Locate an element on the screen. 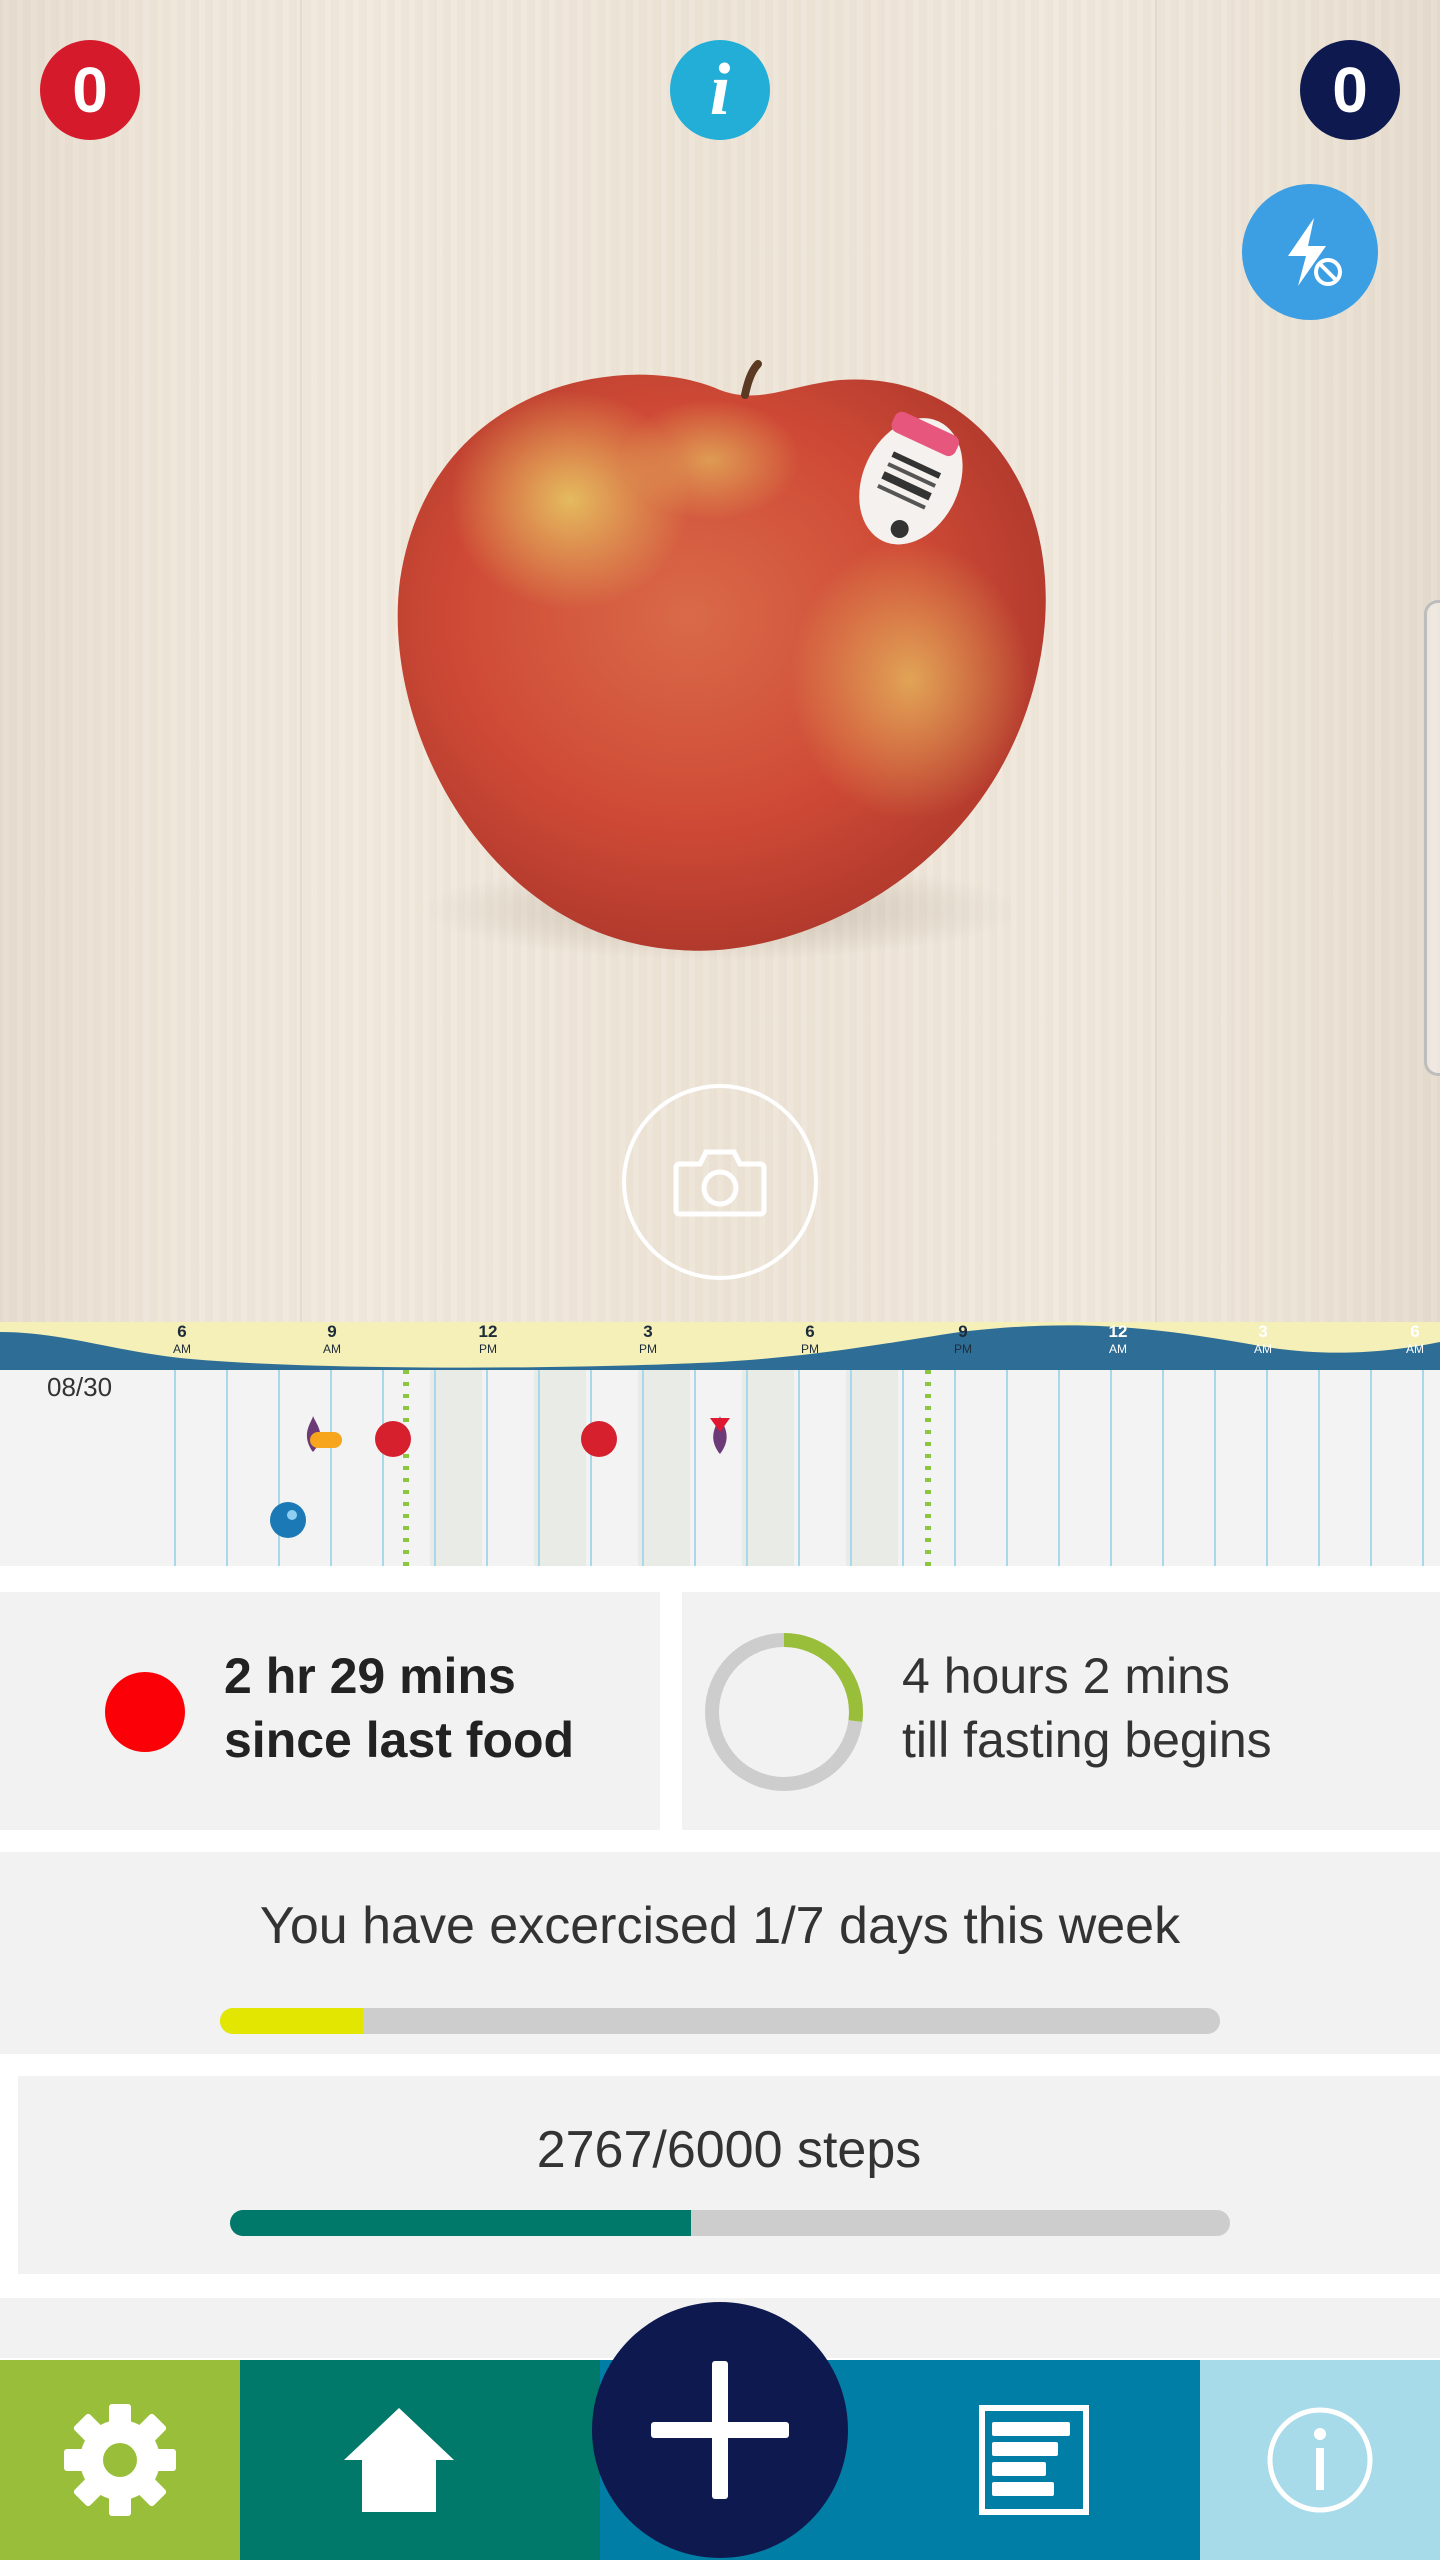 The width and height of the screenshot is (1440, 2560). timeline-tick-label: 6 PM is located at coordinates (810, 1339).